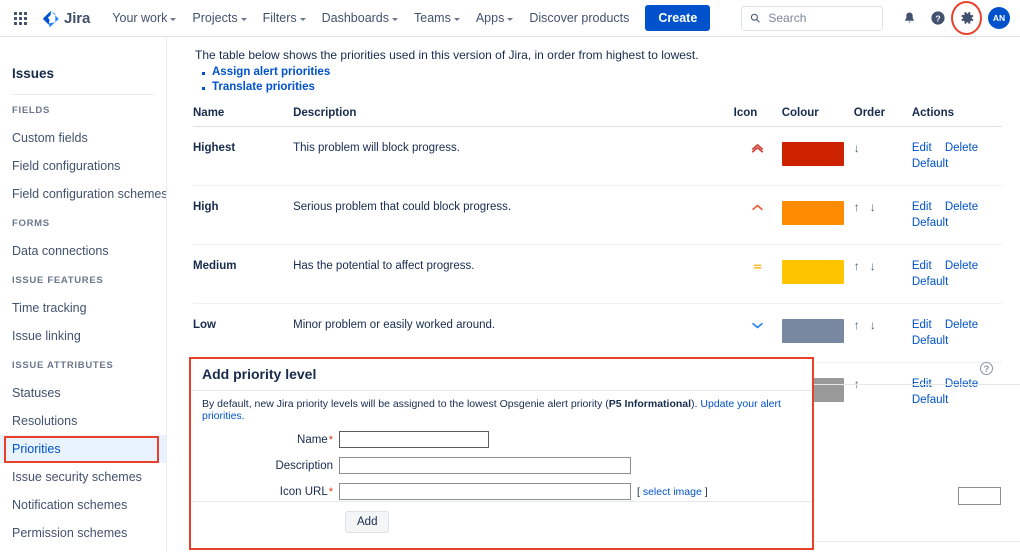 This screenshot has width=1020, height=552. I want to click on nav-item-filters: Filters, so click(284, 18).